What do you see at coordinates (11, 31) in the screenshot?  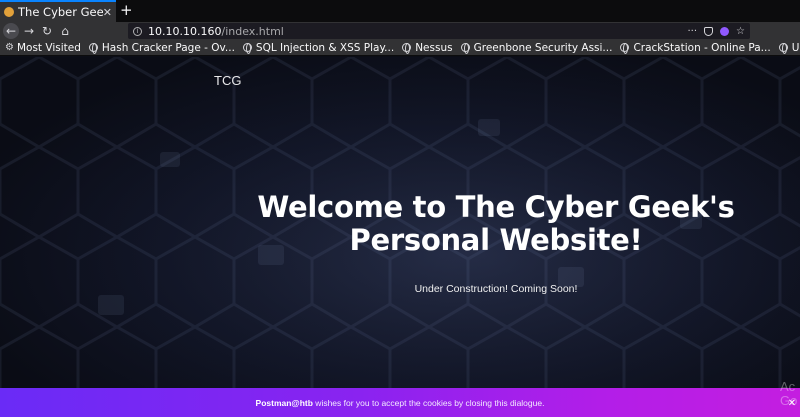 I see `back-arrow-icon: ←` at bounding box center [11, 31].